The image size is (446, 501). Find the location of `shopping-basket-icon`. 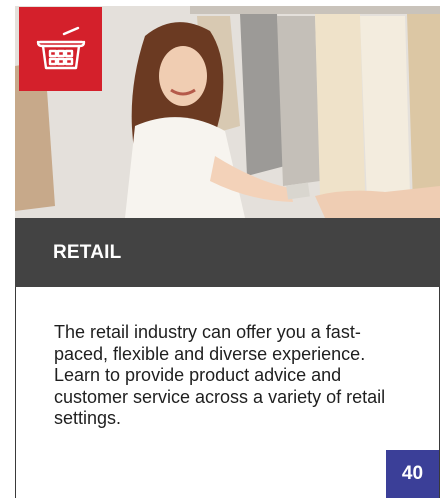

shopping-basket-icon is located at coordinates (60, 48).